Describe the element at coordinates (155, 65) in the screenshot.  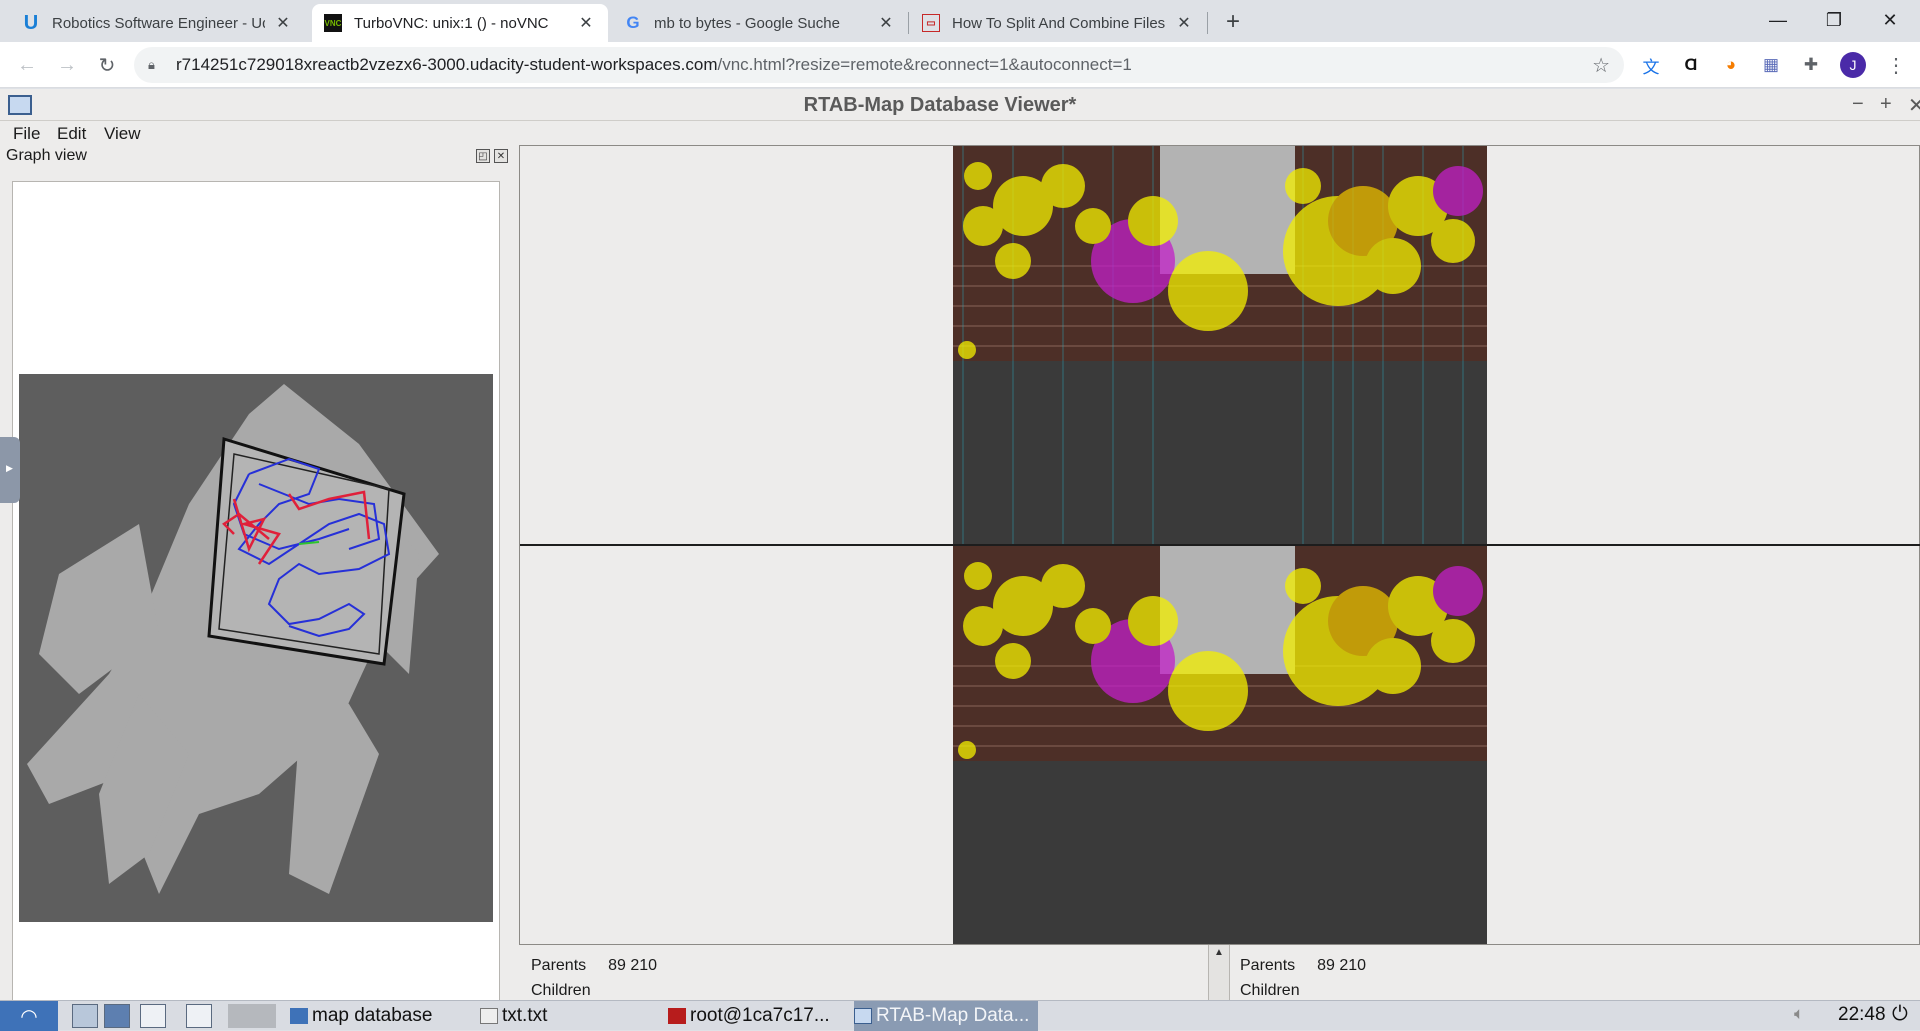
I see `lock-icon: 🔒︎` at that location.